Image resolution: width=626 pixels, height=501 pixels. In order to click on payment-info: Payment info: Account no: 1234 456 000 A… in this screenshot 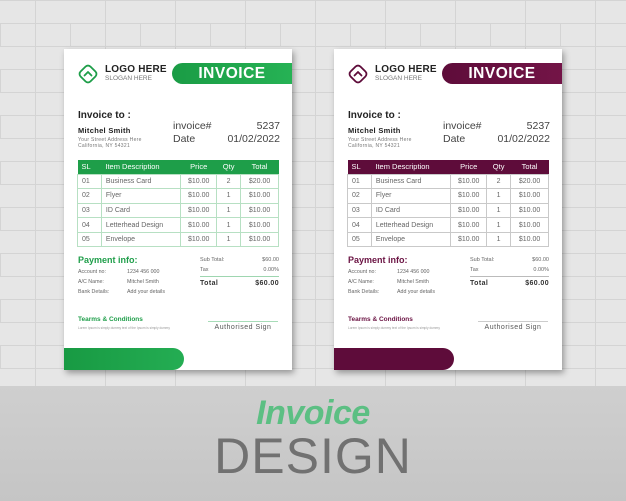, I will do `click(391, 275)`.